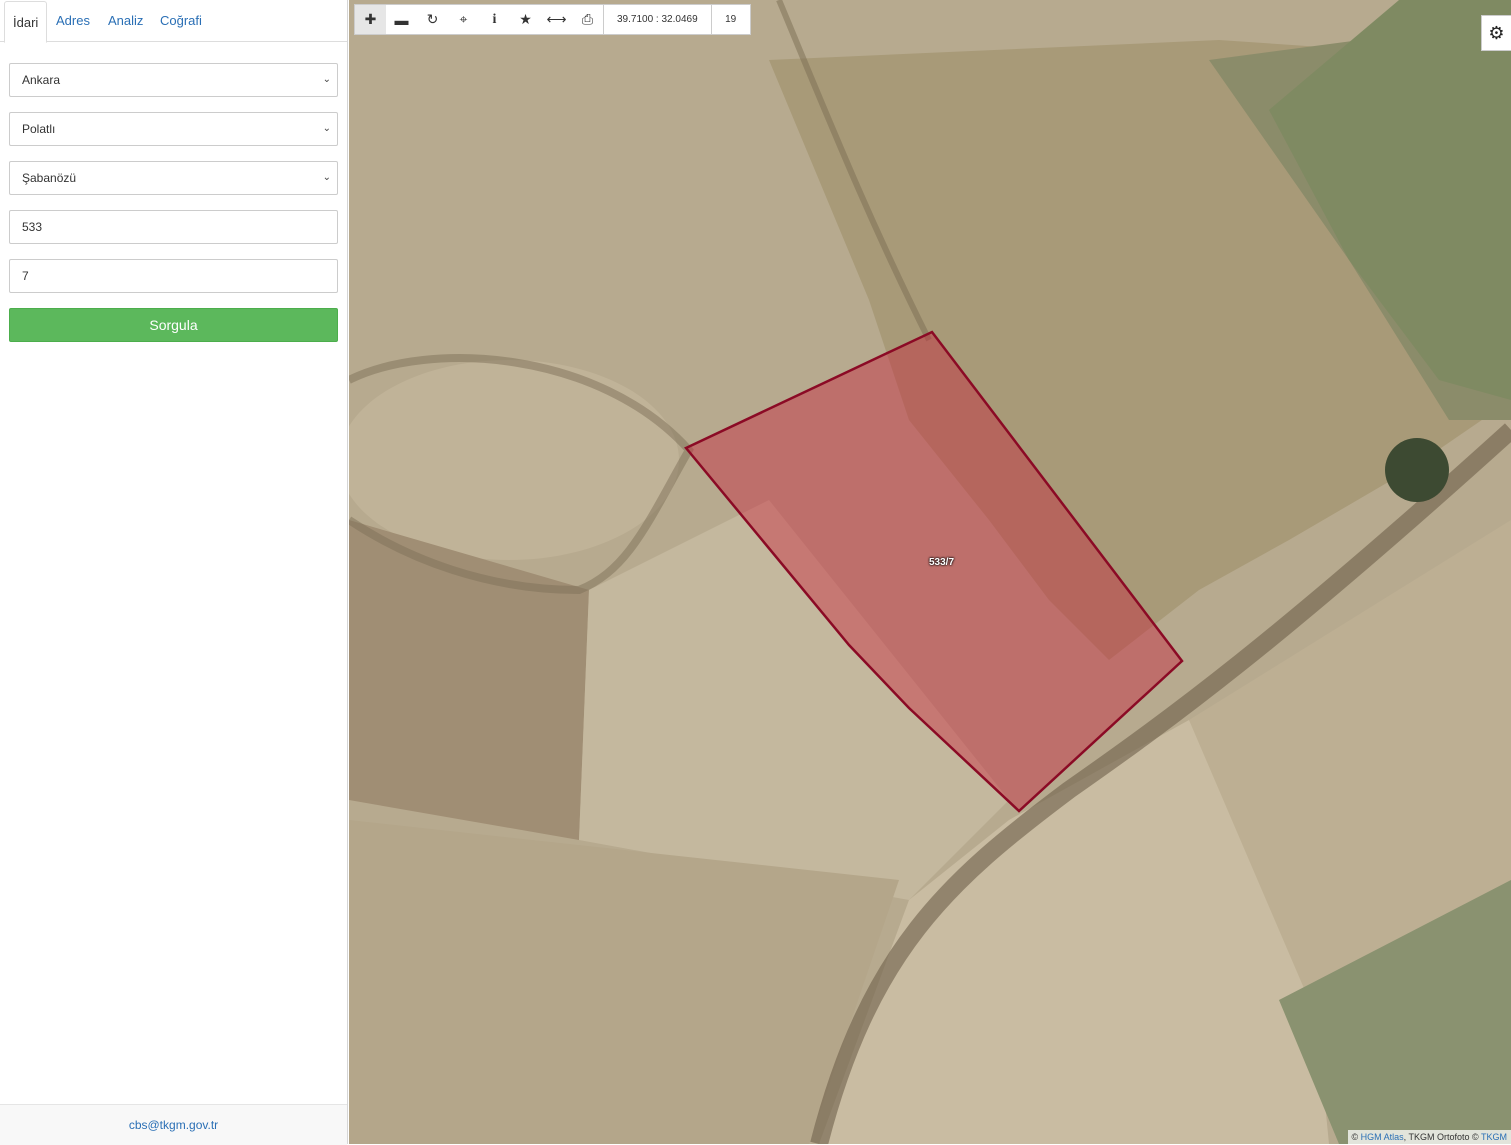  I want to click on attribution-text: , TKGM Ortofoto ©, so click(1441, 1137).